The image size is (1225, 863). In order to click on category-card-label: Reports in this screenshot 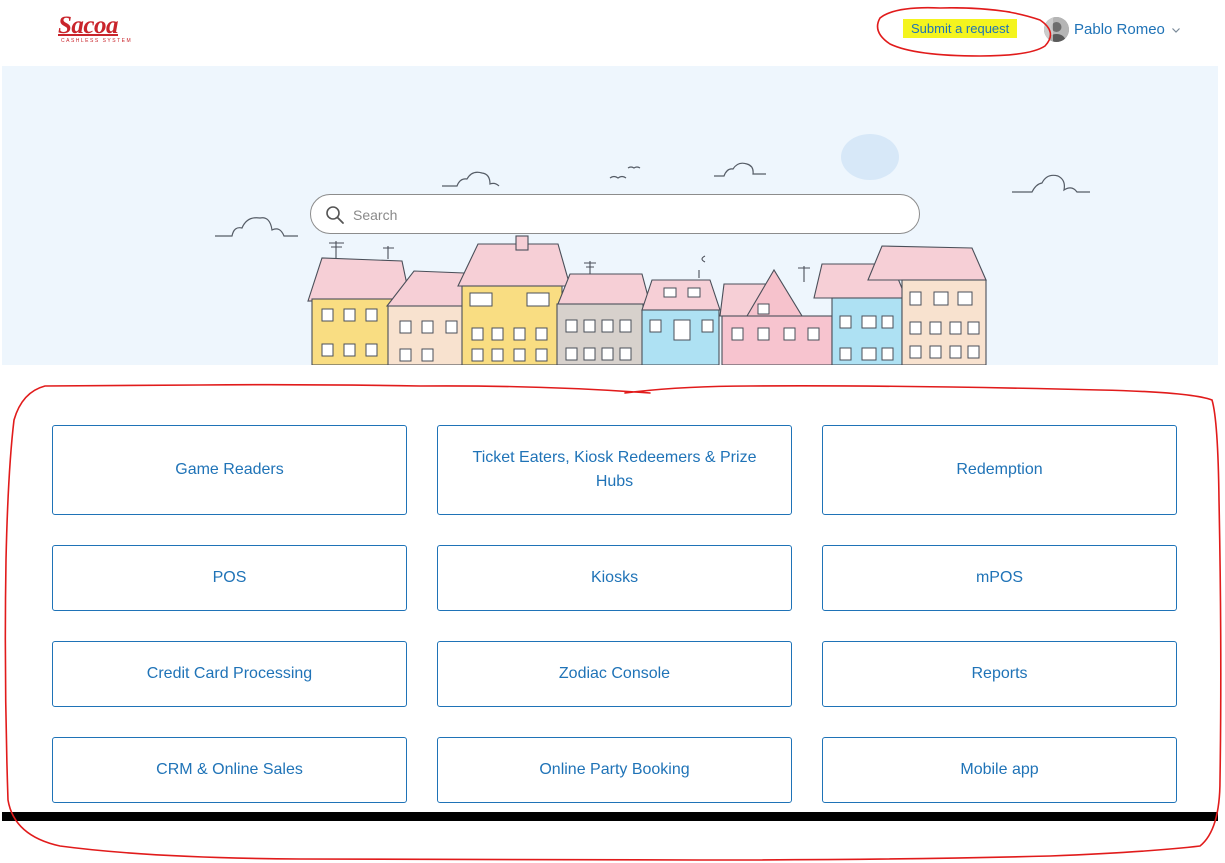, I will do `click(999, 673)`.